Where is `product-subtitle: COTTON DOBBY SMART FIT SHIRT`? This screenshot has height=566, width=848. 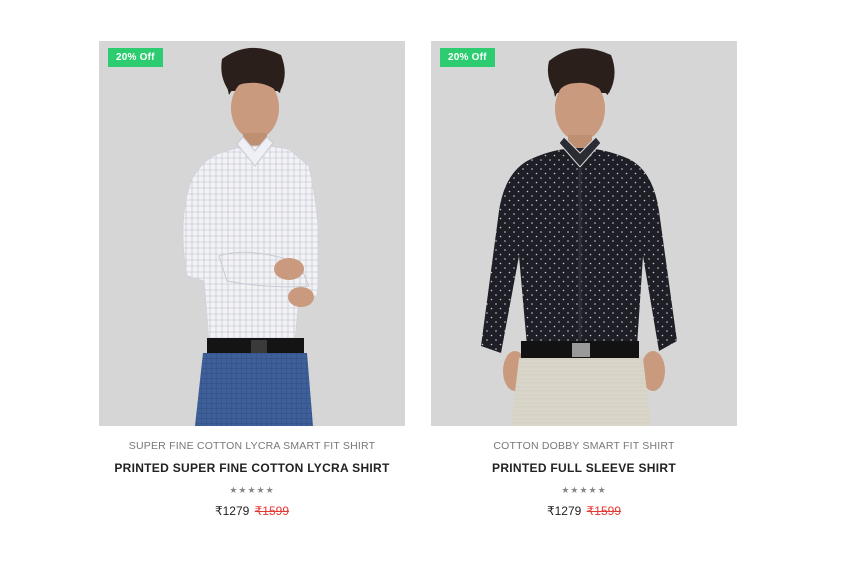 product-subtitle: COTTON DOBBY SMART FIT SHIRT is located at coordinates (584, 446).